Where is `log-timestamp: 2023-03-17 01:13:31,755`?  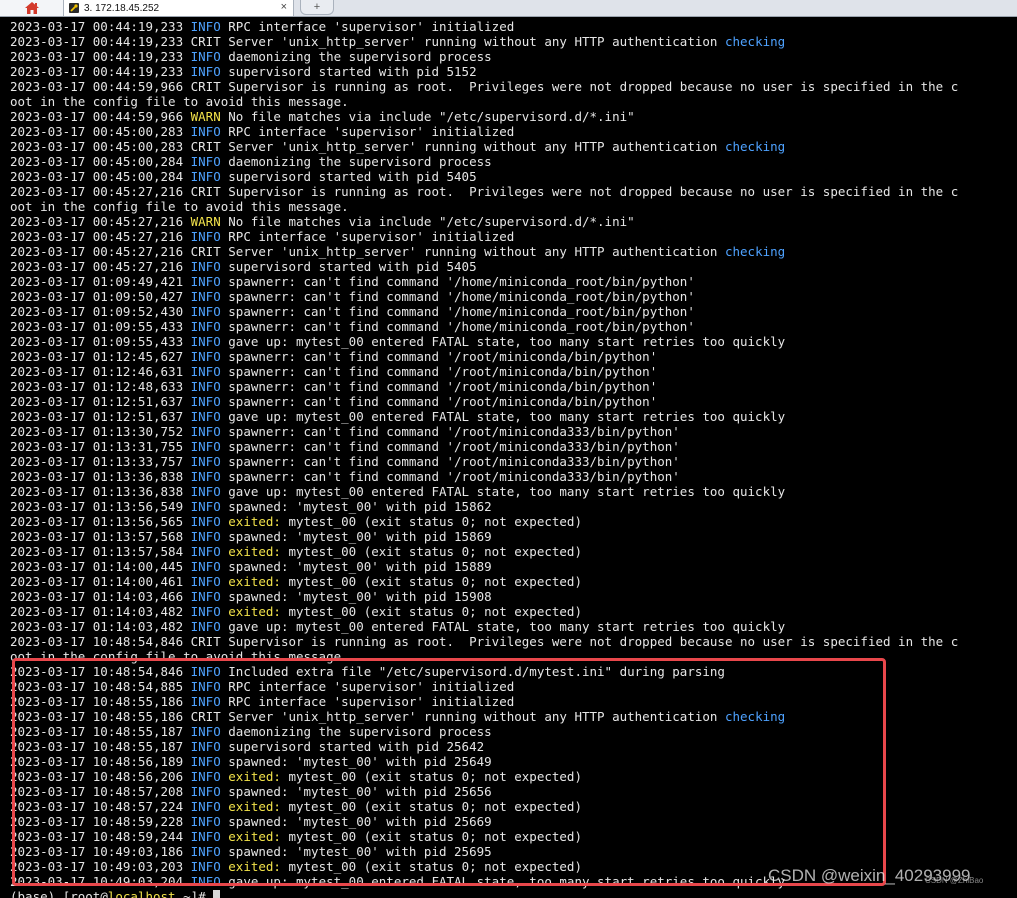
log-timestamp: 2023-03-17 01:13:31,755 is located at coordinates (100, 446).